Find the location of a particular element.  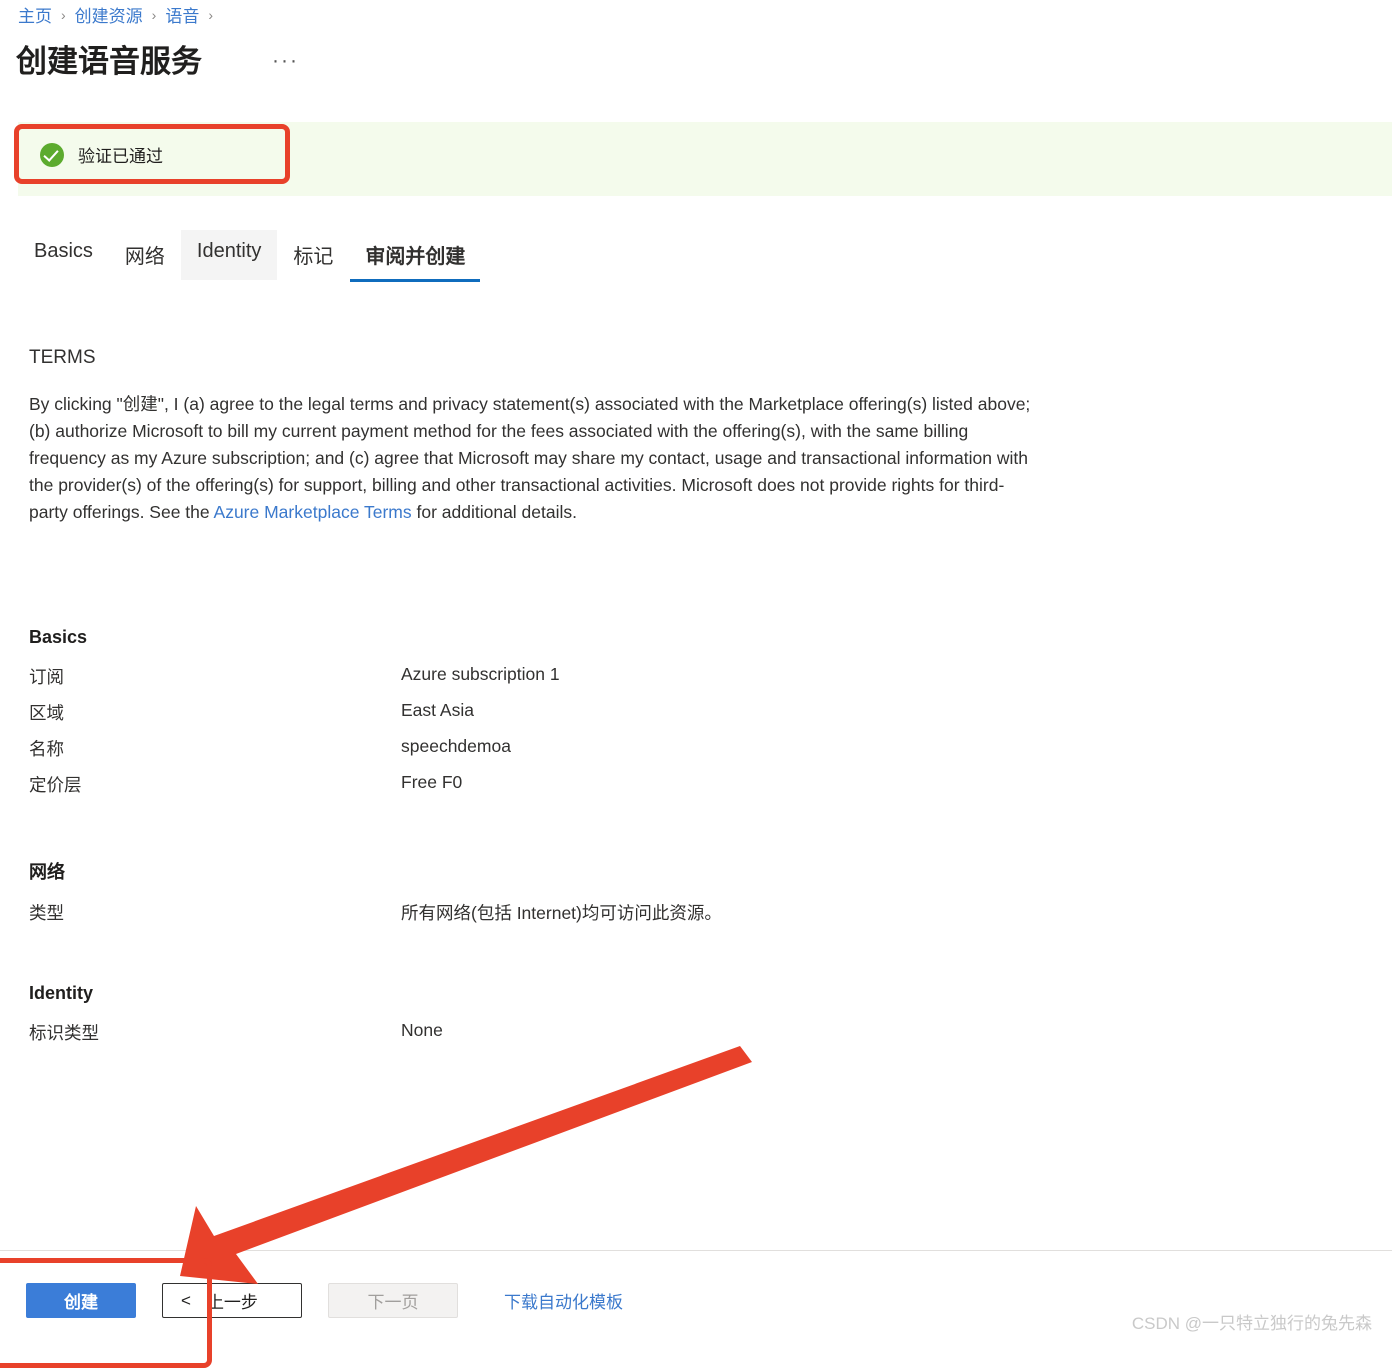

review-value-pricing-tier: Free F0 is located at coordinates (432, 782).